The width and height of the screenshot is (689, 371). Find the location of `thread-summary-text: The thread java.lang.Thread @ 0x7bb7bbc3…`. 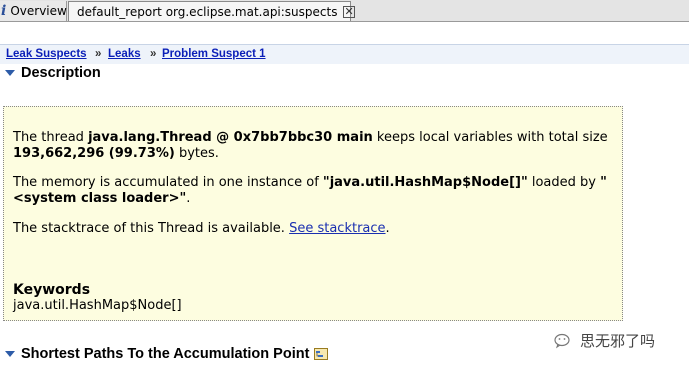

thread-summary-text: The thread java.lang.Thread @ 0x7bb7bbc3… is located at coordinates (310, 145).